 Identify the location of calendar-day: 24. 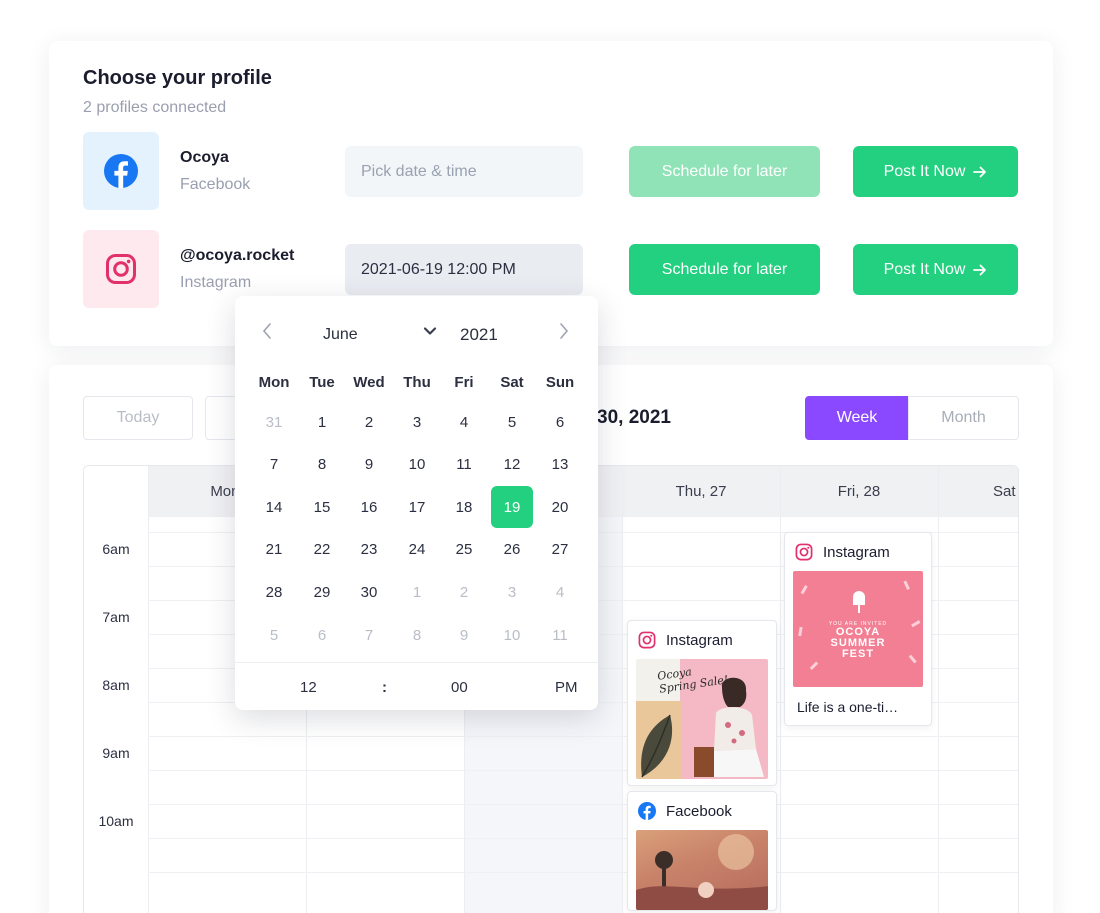
(417, 549).